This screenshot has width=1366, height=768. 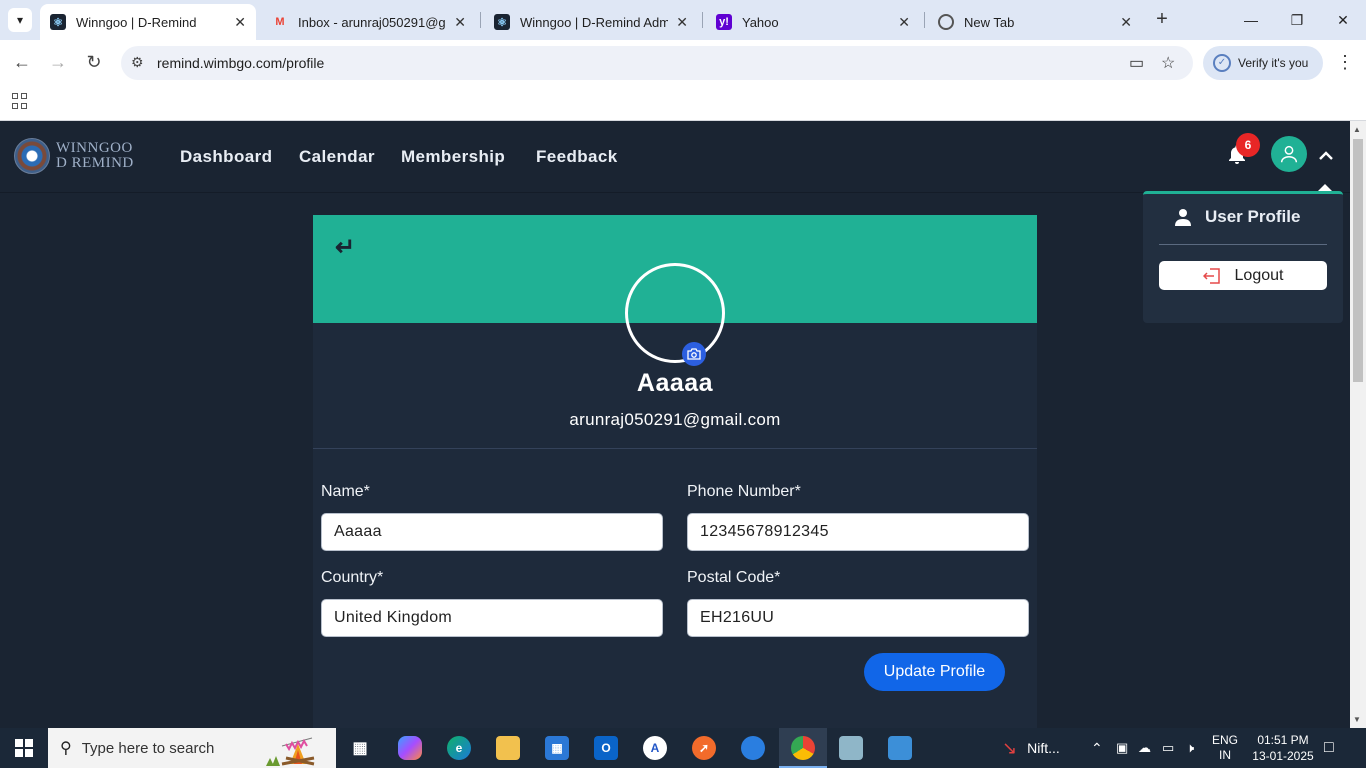 What do you see at coordinates (1010, 747) in the screenshot?
I see `nifty-chart-icon: ↘` at bounding box center [1010, 747].